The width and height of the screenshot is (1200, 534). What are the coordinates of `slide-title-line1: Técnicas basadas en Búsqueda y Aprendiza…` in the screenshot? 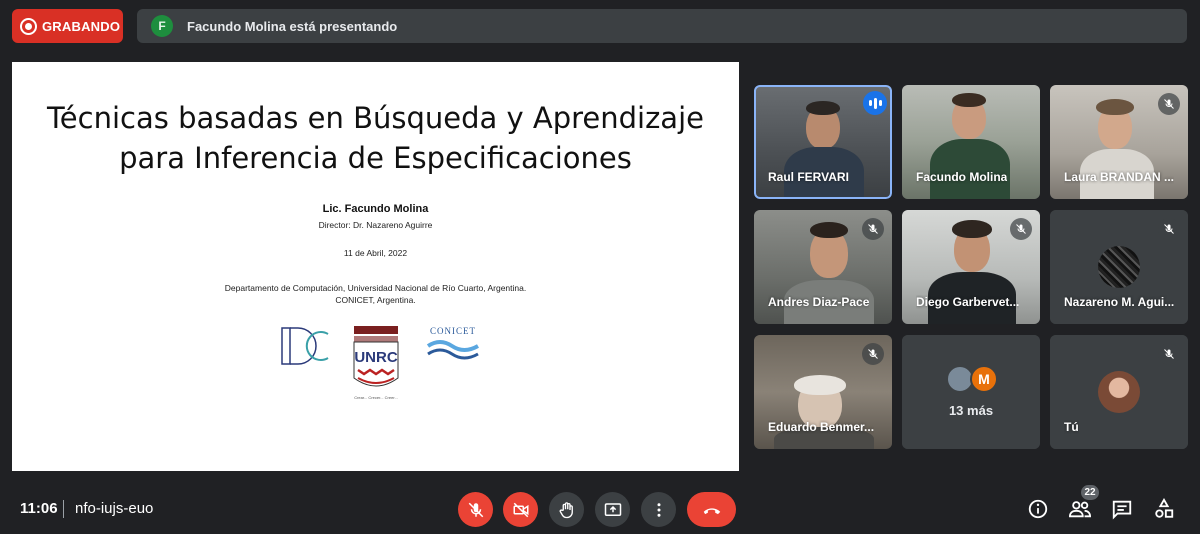 It's located at (375, 118).